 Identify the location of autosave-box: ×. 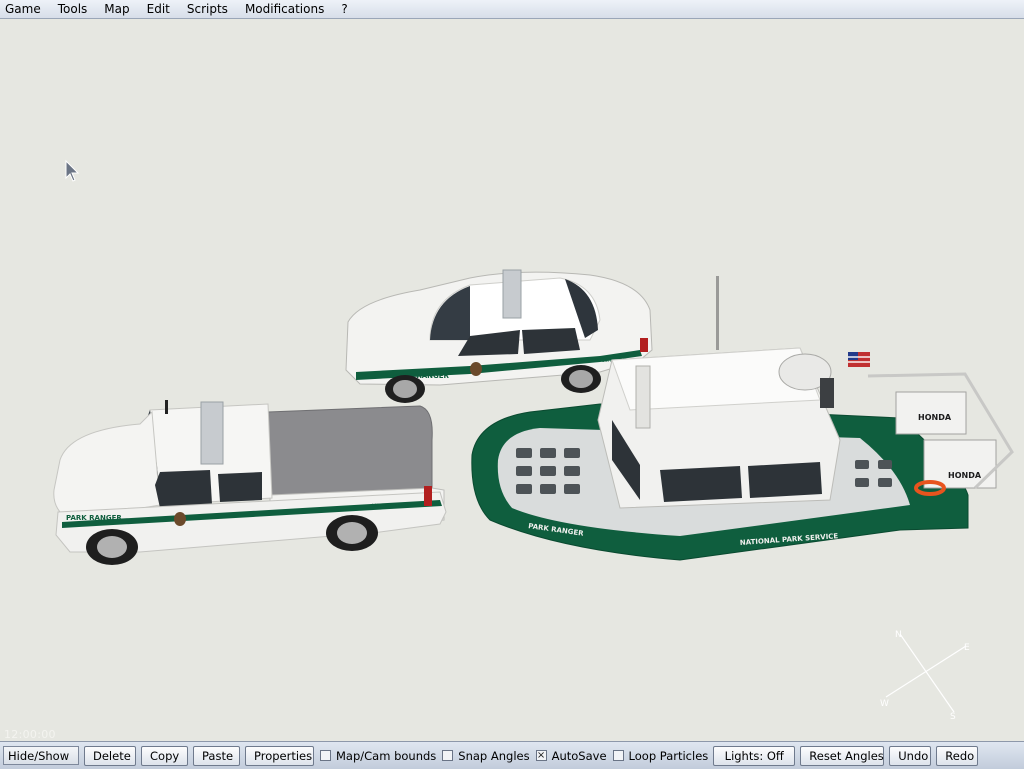
(541, 755).